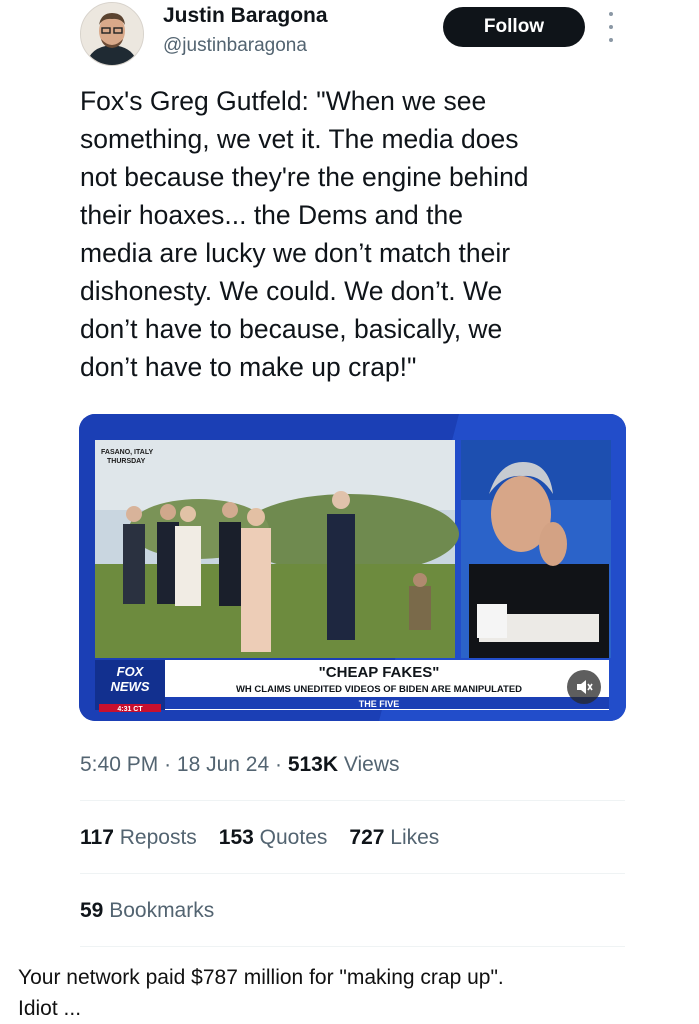  I want to click on quotes-stat: 153 Quotes, so click(273, 838).